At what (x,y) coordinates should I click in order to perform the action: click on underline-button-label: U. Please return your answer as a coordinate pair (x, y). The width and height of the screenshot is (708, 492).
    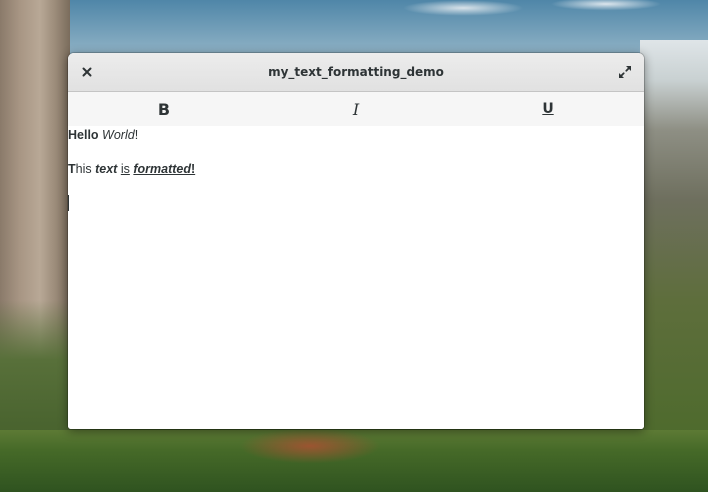
    Looking at the image, I should click on (548, 109).